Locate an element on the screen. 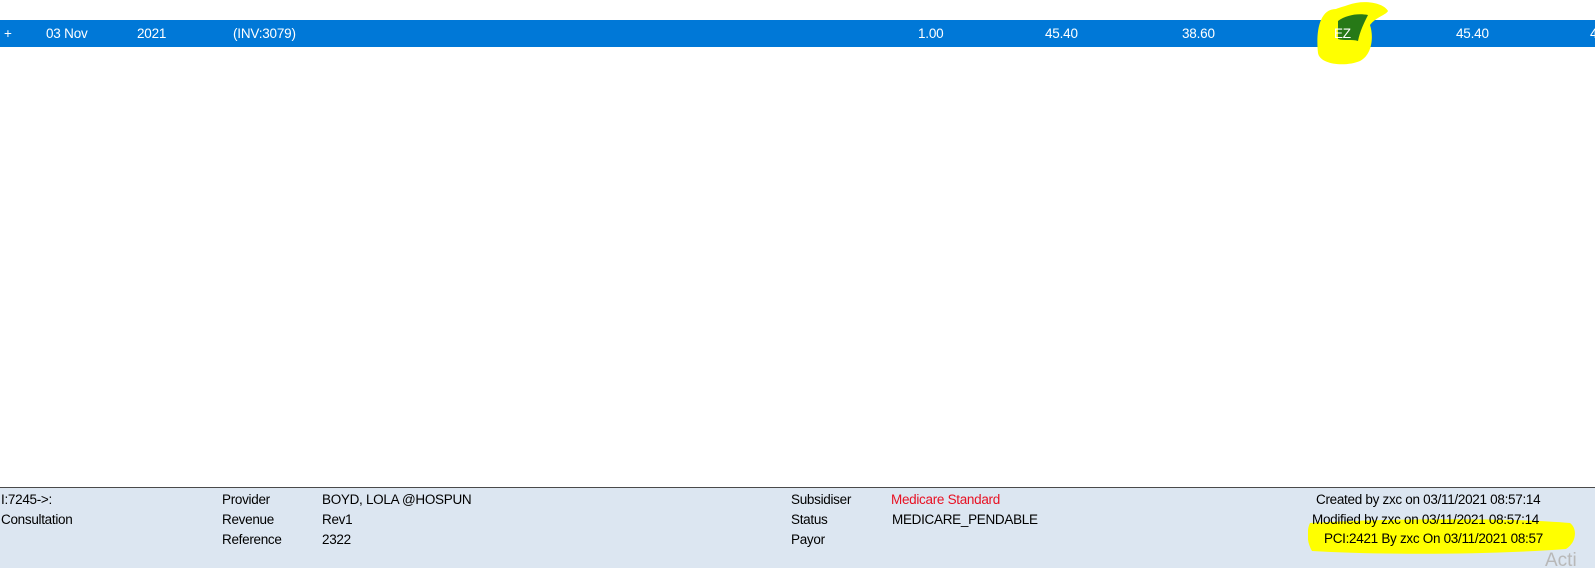 The image size is (1595, 568). revenue-value: Rev1 is located at coordinates (337, 519).